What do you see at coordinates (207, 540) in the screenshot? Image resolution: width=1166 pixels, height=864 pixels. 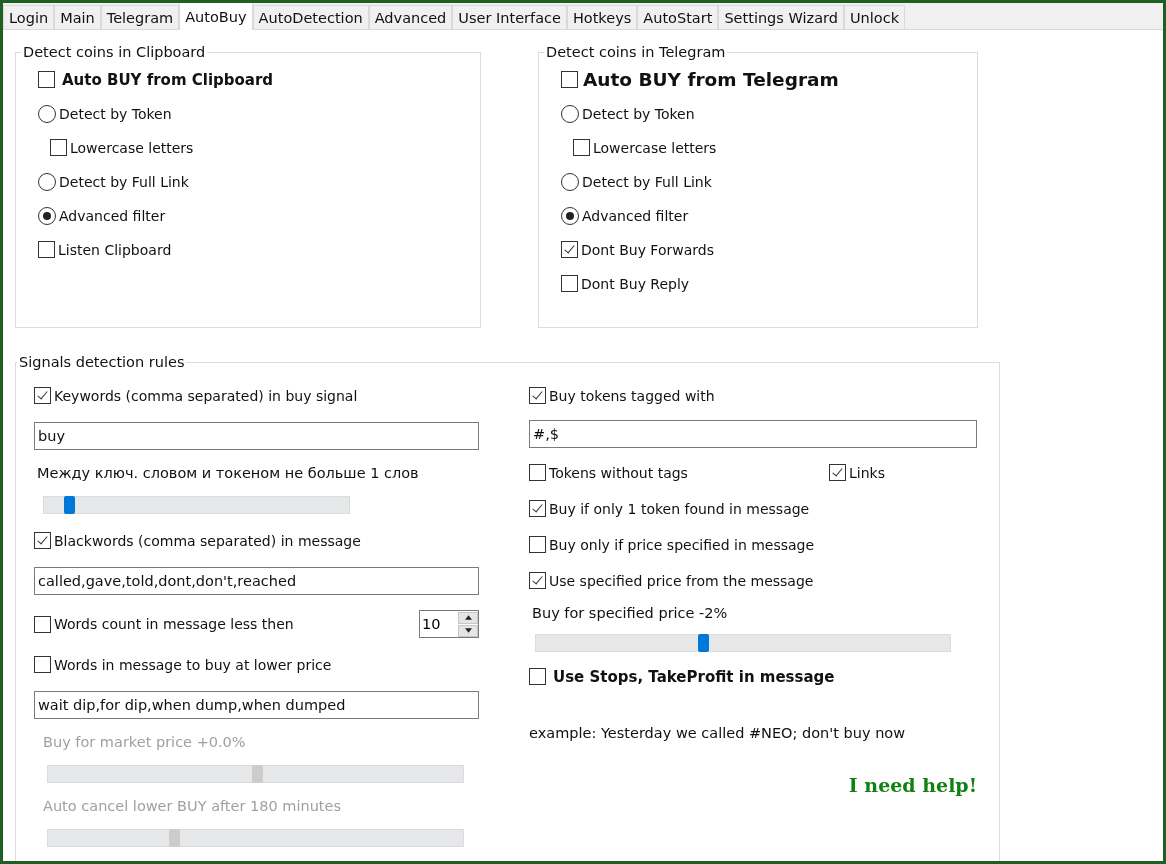 I see `checkbox-label: Blackwords (comma separated) in message` at bounding box center [207, 540].